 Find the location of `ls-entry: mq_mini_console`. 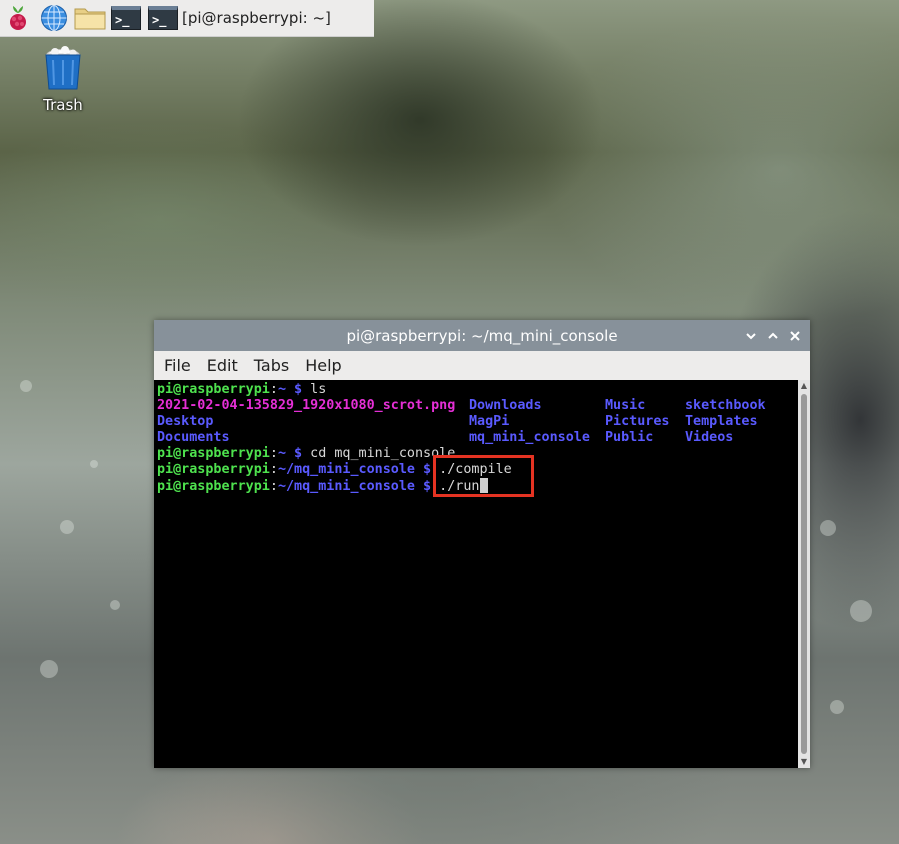

ls-entry: mq_mini_console is located at coordinates (529, 437).